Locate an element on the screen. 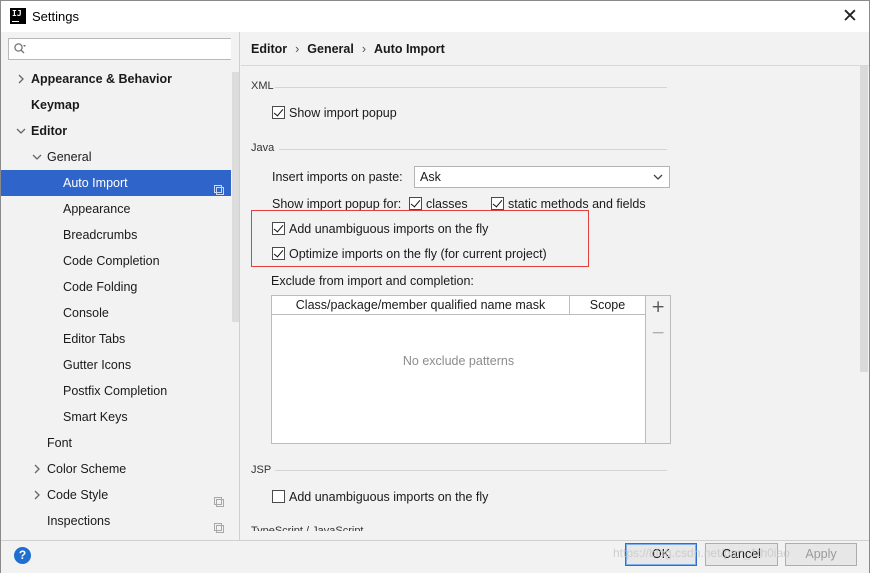 The width and height of the screenshot is (870, 573). intellij-app-icon: IJ is located at coordinates (18, 16).